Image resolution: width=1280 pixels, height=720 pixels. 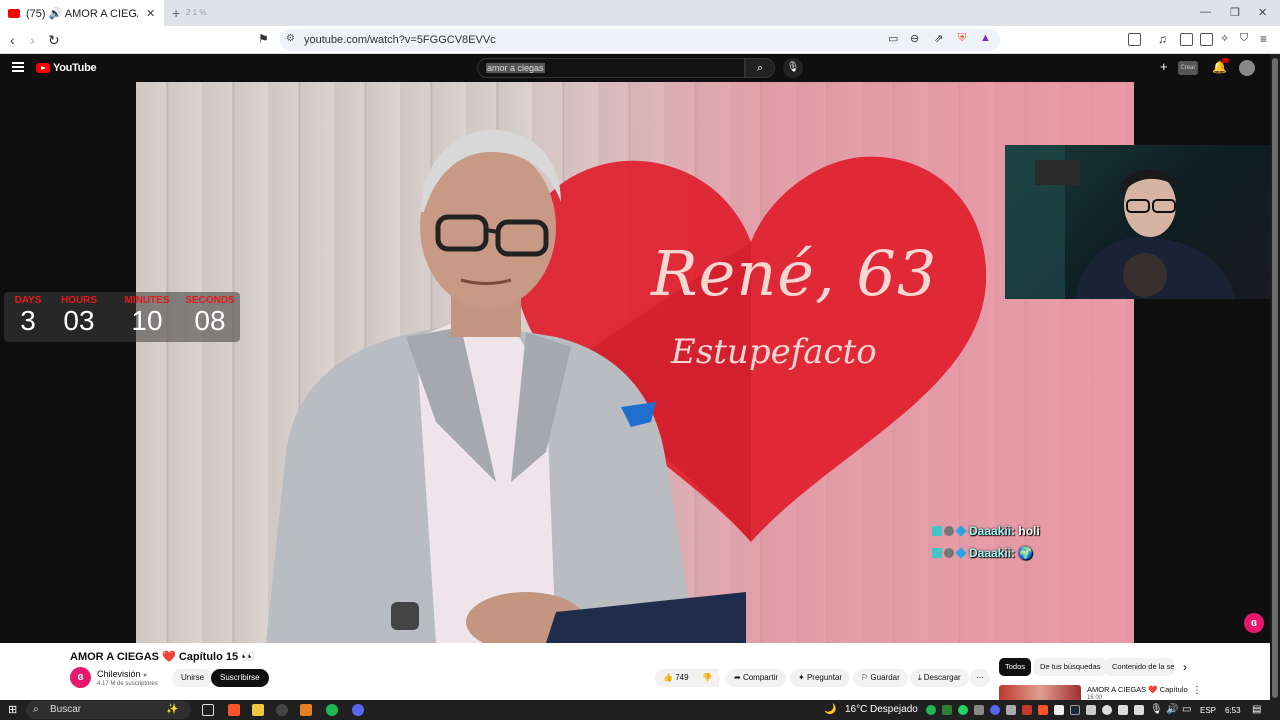 What do you see at coordinates (1254, 623) in the screenshot?
I see `channel-watermark-icon: ɞ` at bounding box center [1254, 623].